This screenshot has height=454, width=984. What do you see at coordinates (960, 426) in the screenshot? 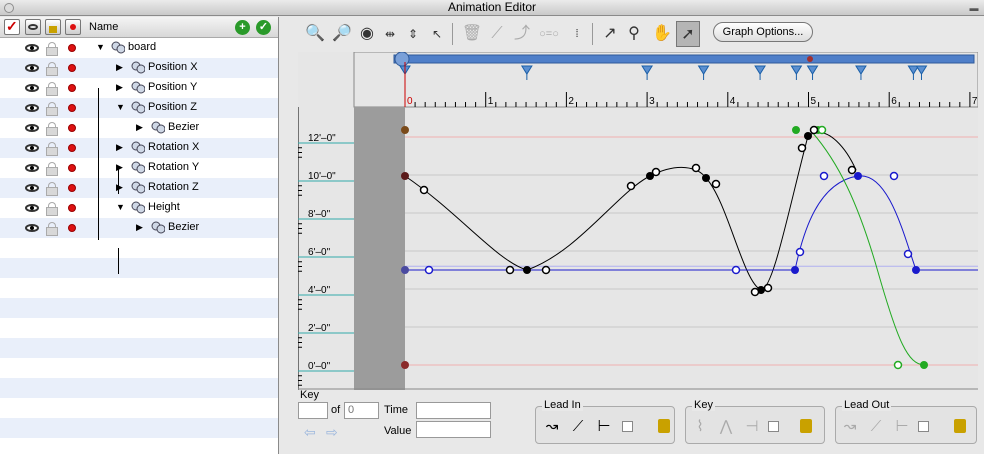
I see `lead-out-lock-icon` at bounding box center [960, 426].